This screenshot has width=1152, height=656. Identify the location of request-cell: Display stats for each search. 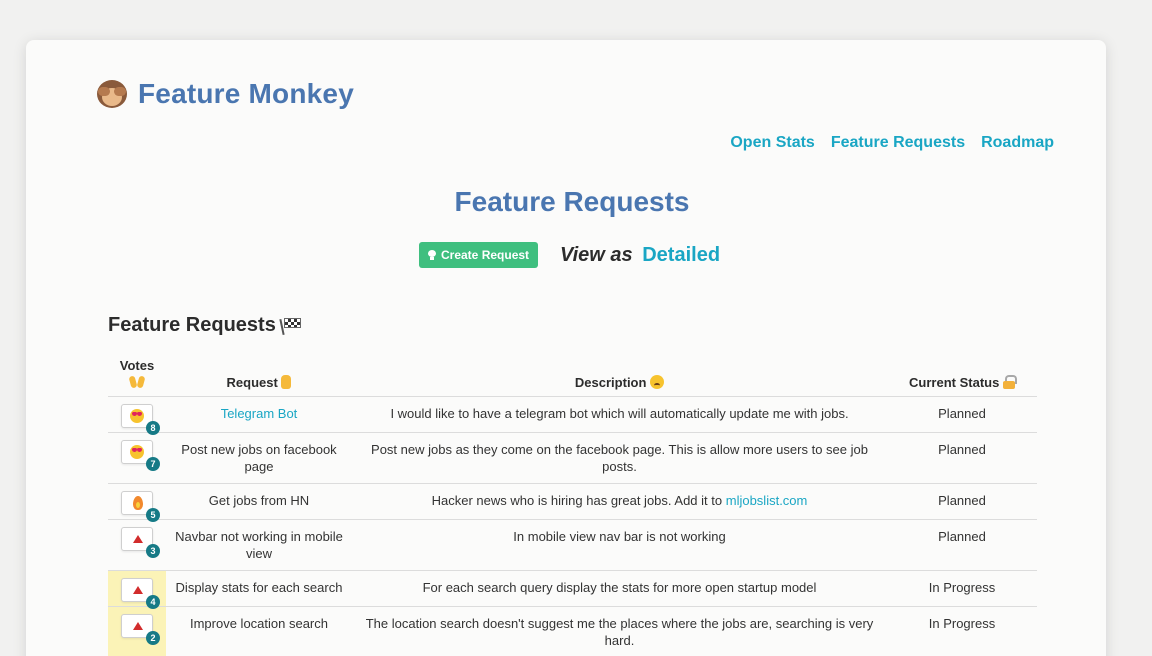
(259, 588).